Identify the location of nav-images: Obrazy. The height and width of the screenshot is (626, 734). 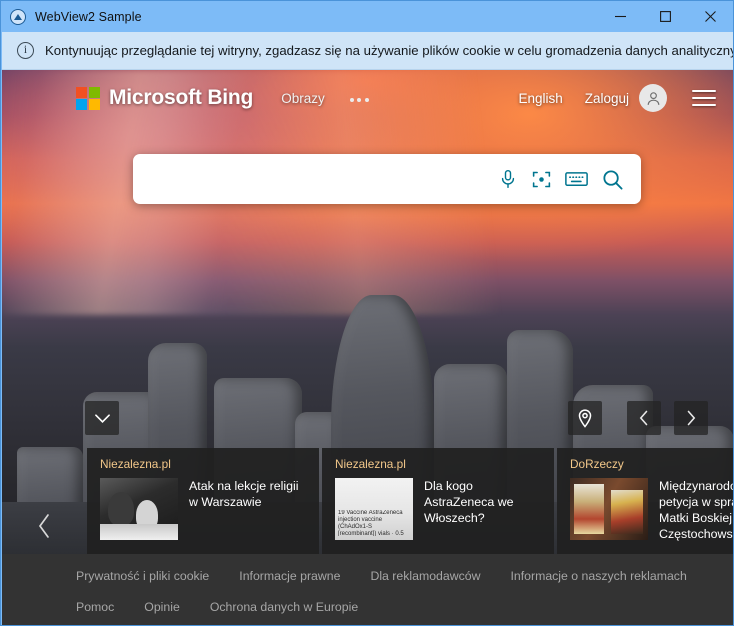
(303, 98).